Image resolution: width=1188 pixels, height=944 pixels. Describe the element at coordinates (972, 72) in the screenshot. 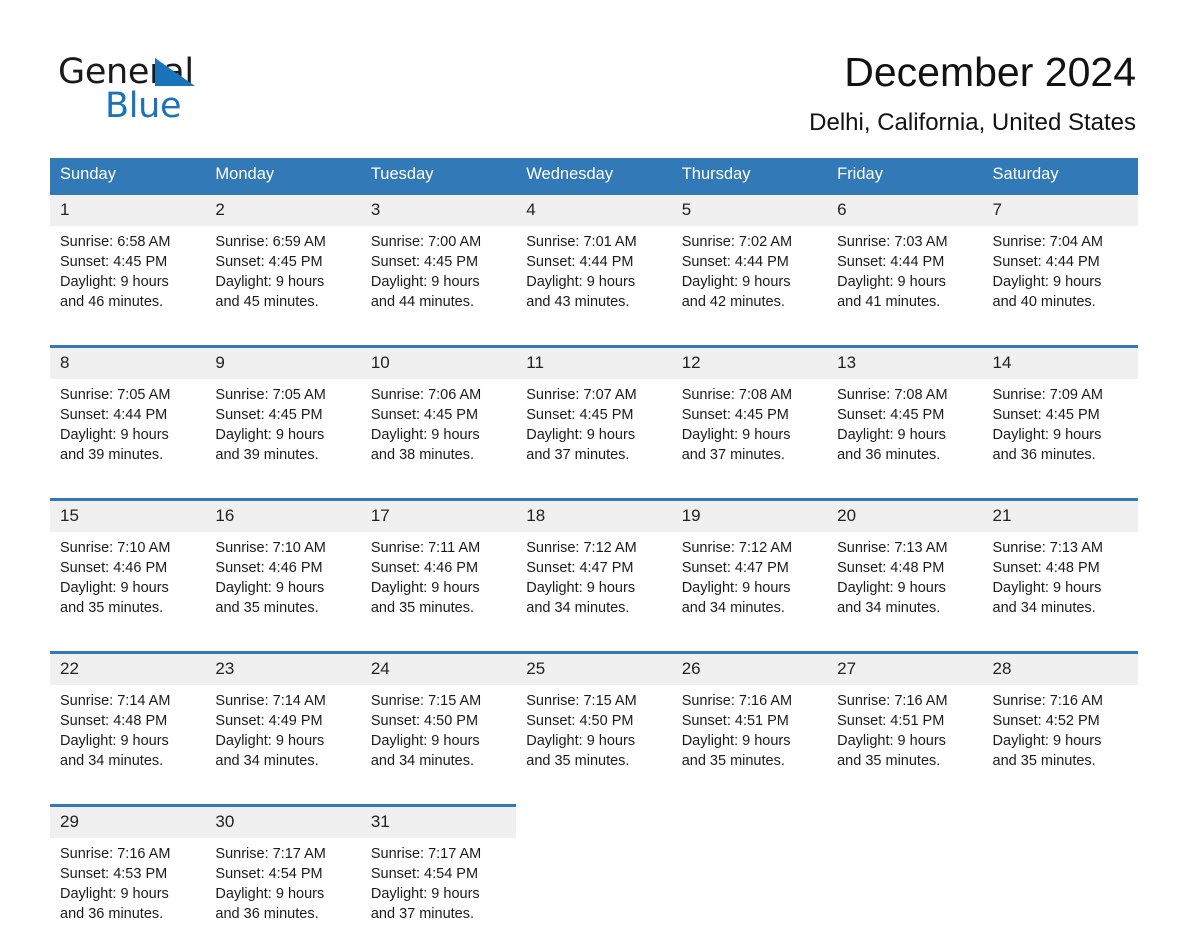

I see `page-title: December 2024` at that location.